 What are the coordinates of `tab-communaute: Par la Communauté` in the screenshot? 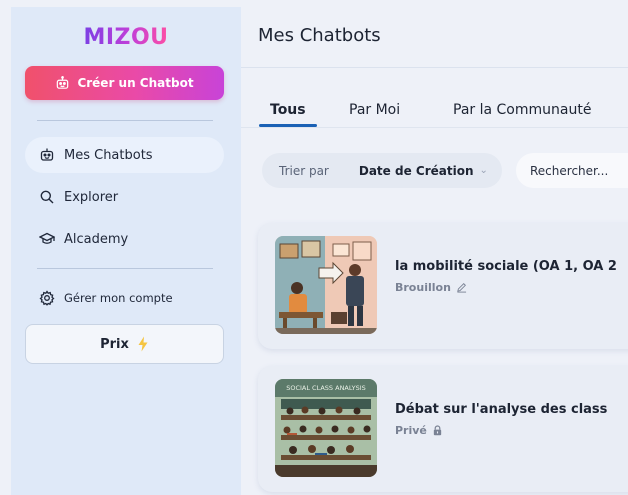 It's located at (522, 110).